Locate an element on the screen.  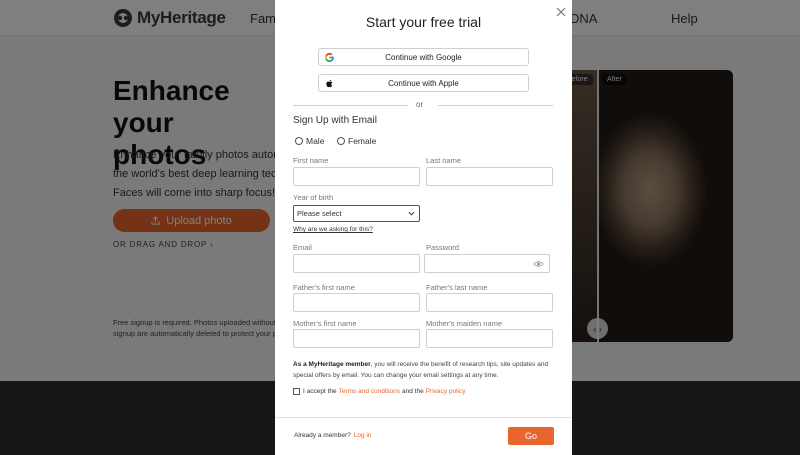
mother-first-name-label: Mother's first name is located at coordinates (325, 323).